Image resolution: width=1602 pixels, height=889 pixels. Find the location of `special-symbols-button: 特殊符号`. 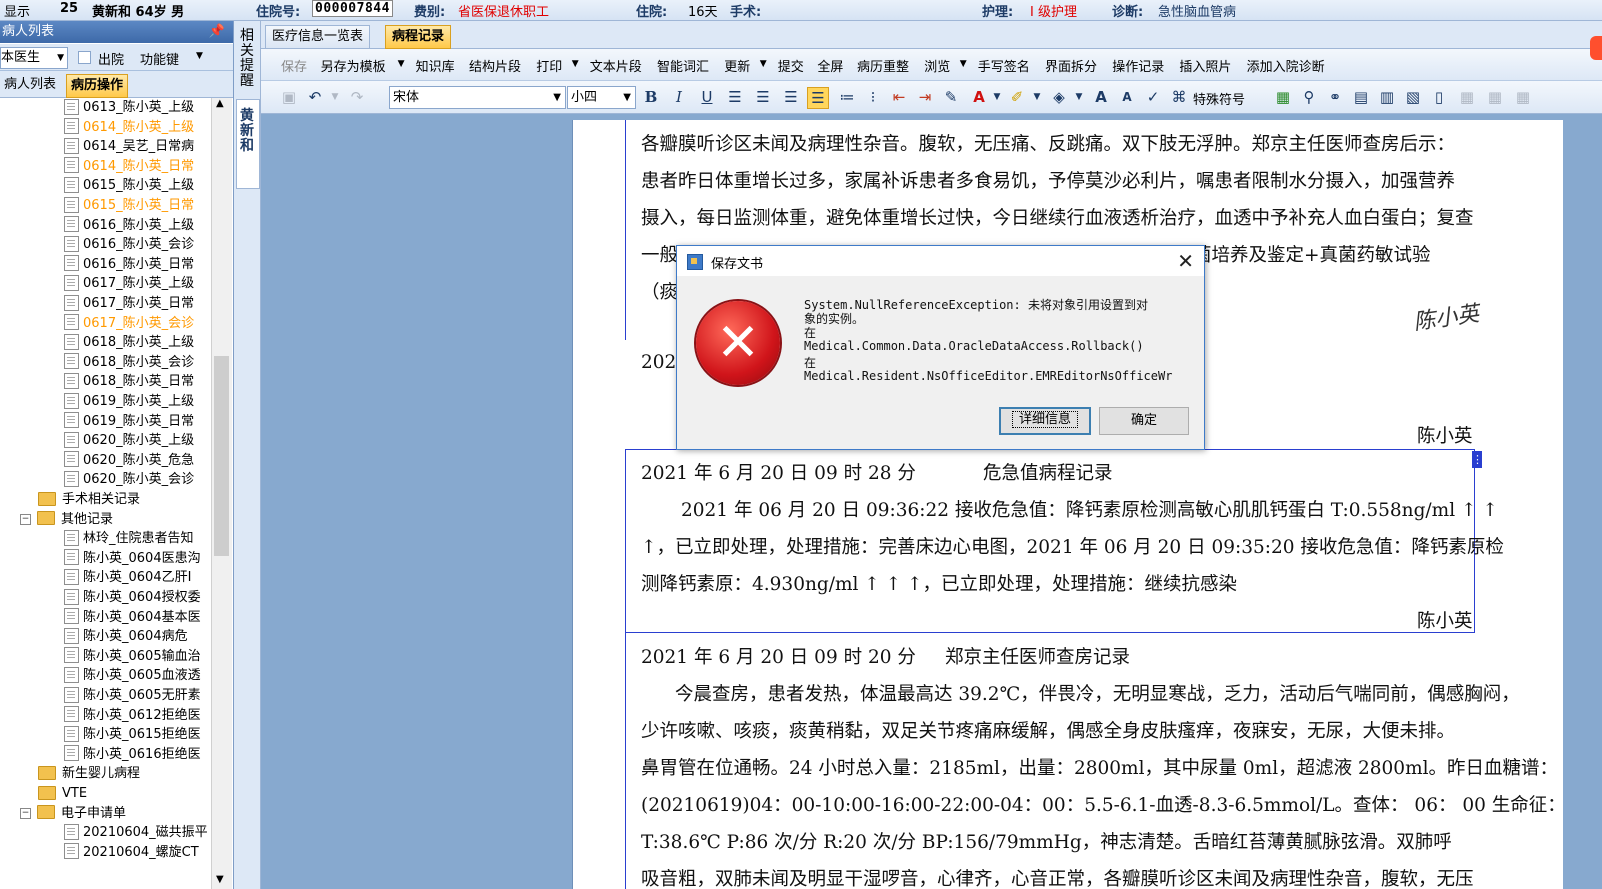

special-symbols-button: 特殊符号 is located at coordinates (1219, 98).